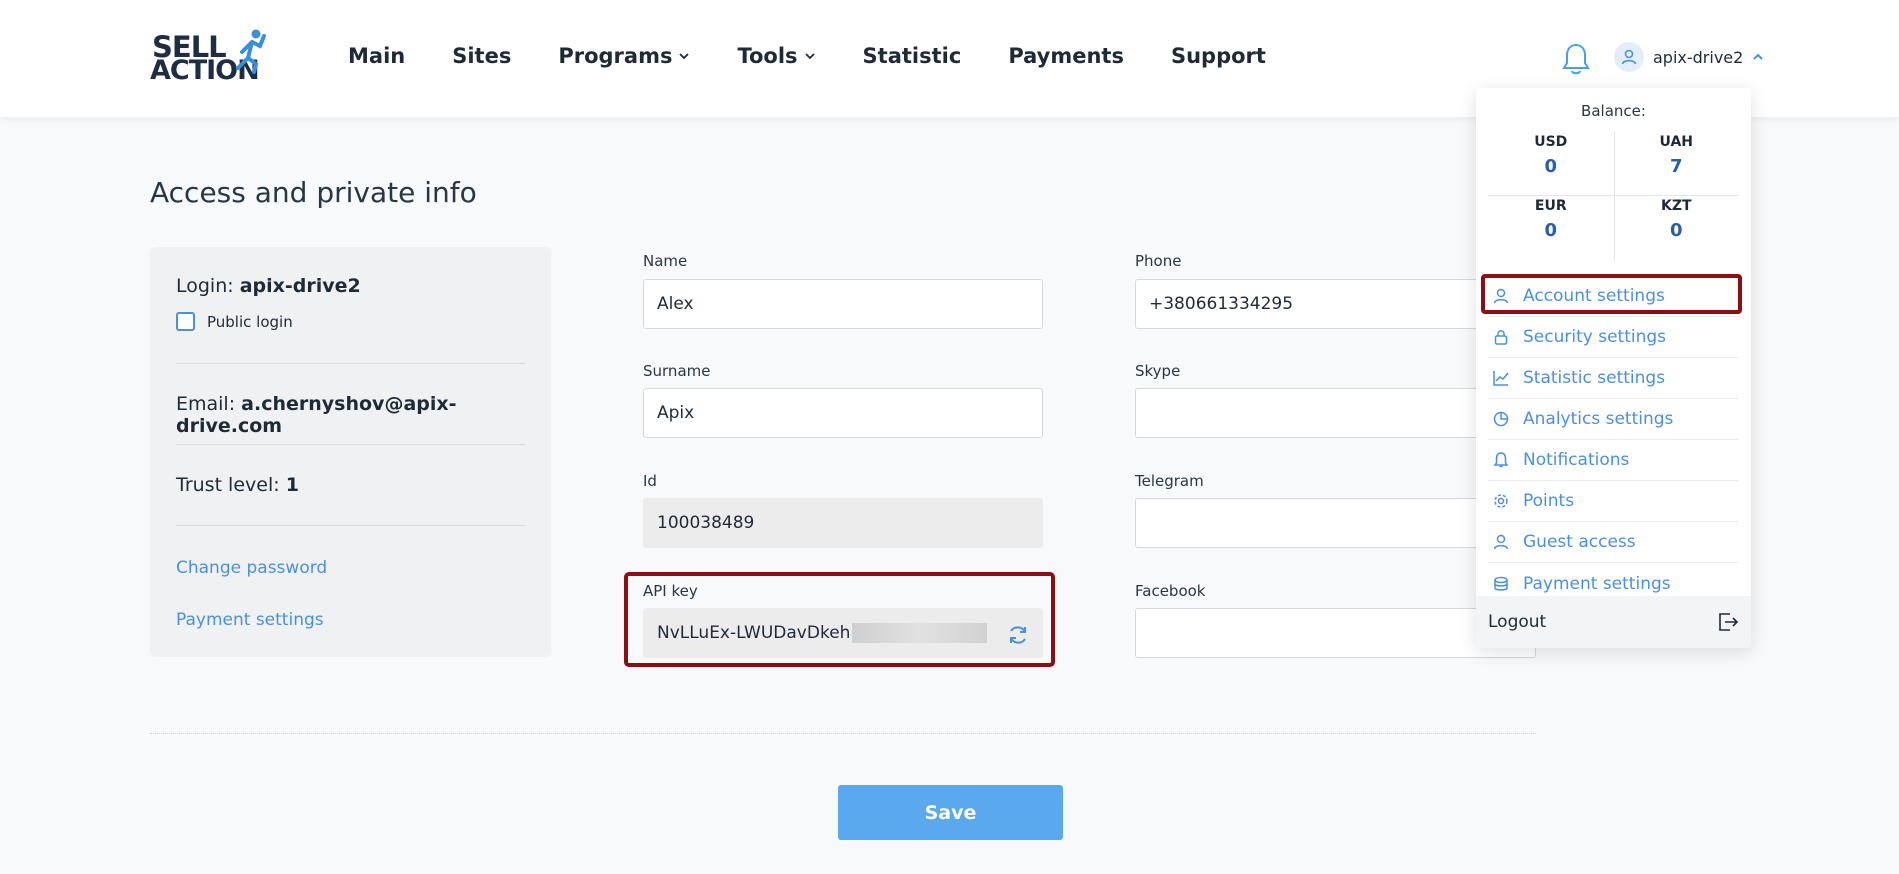 Image resolution: width=1899 pixels, height=874 pixels. What do you see at coordinates (670, 591) in the screenshot?
I see `api-key-label: API key` at bounding box center [670, 591].